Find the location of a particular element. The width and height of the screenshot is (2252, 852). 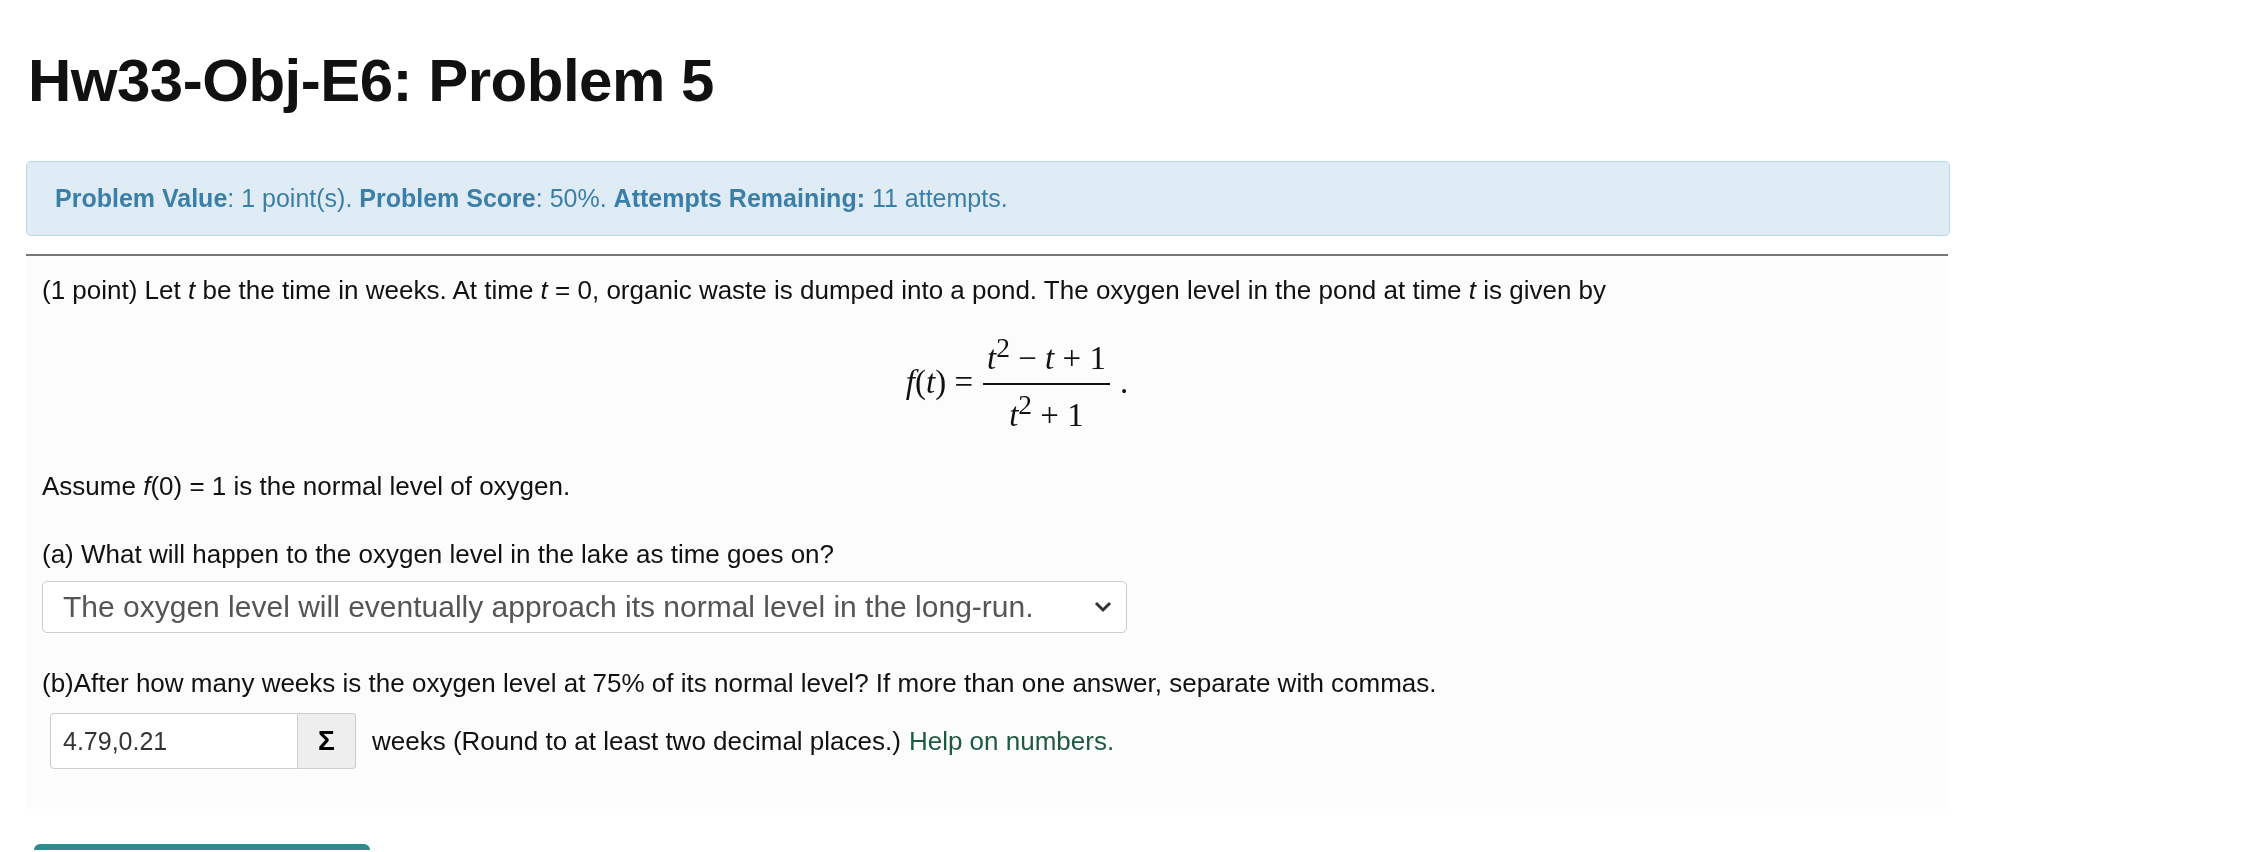

problem-statement: (1 point) Let t be the time in weeks. At time t = 0, organic waste is dumped into a pond. The oxygen level in the pond at time t is given by is located at coordinates (825, 290).